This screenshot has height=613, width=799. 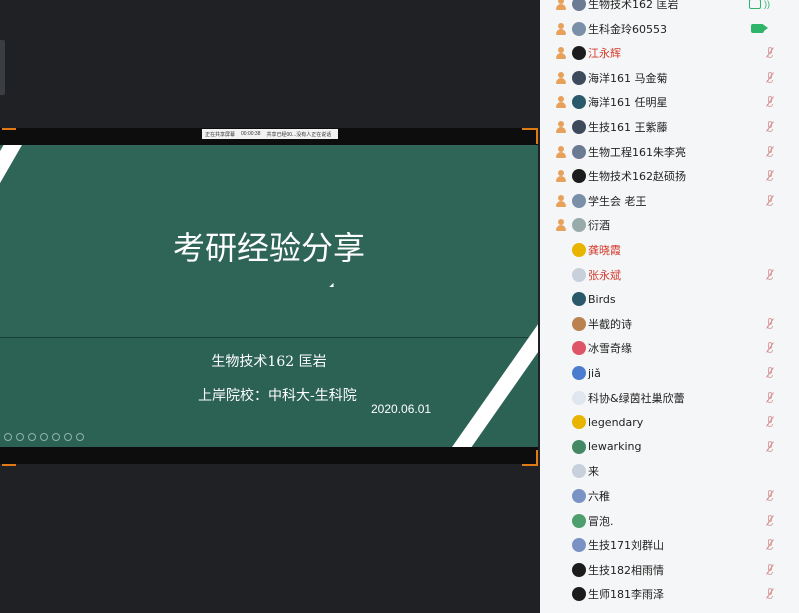 What do you see at coordinates (669, 496) in the screenshot?
I see `member-row: 六稚` at bounding box center [669, 496].